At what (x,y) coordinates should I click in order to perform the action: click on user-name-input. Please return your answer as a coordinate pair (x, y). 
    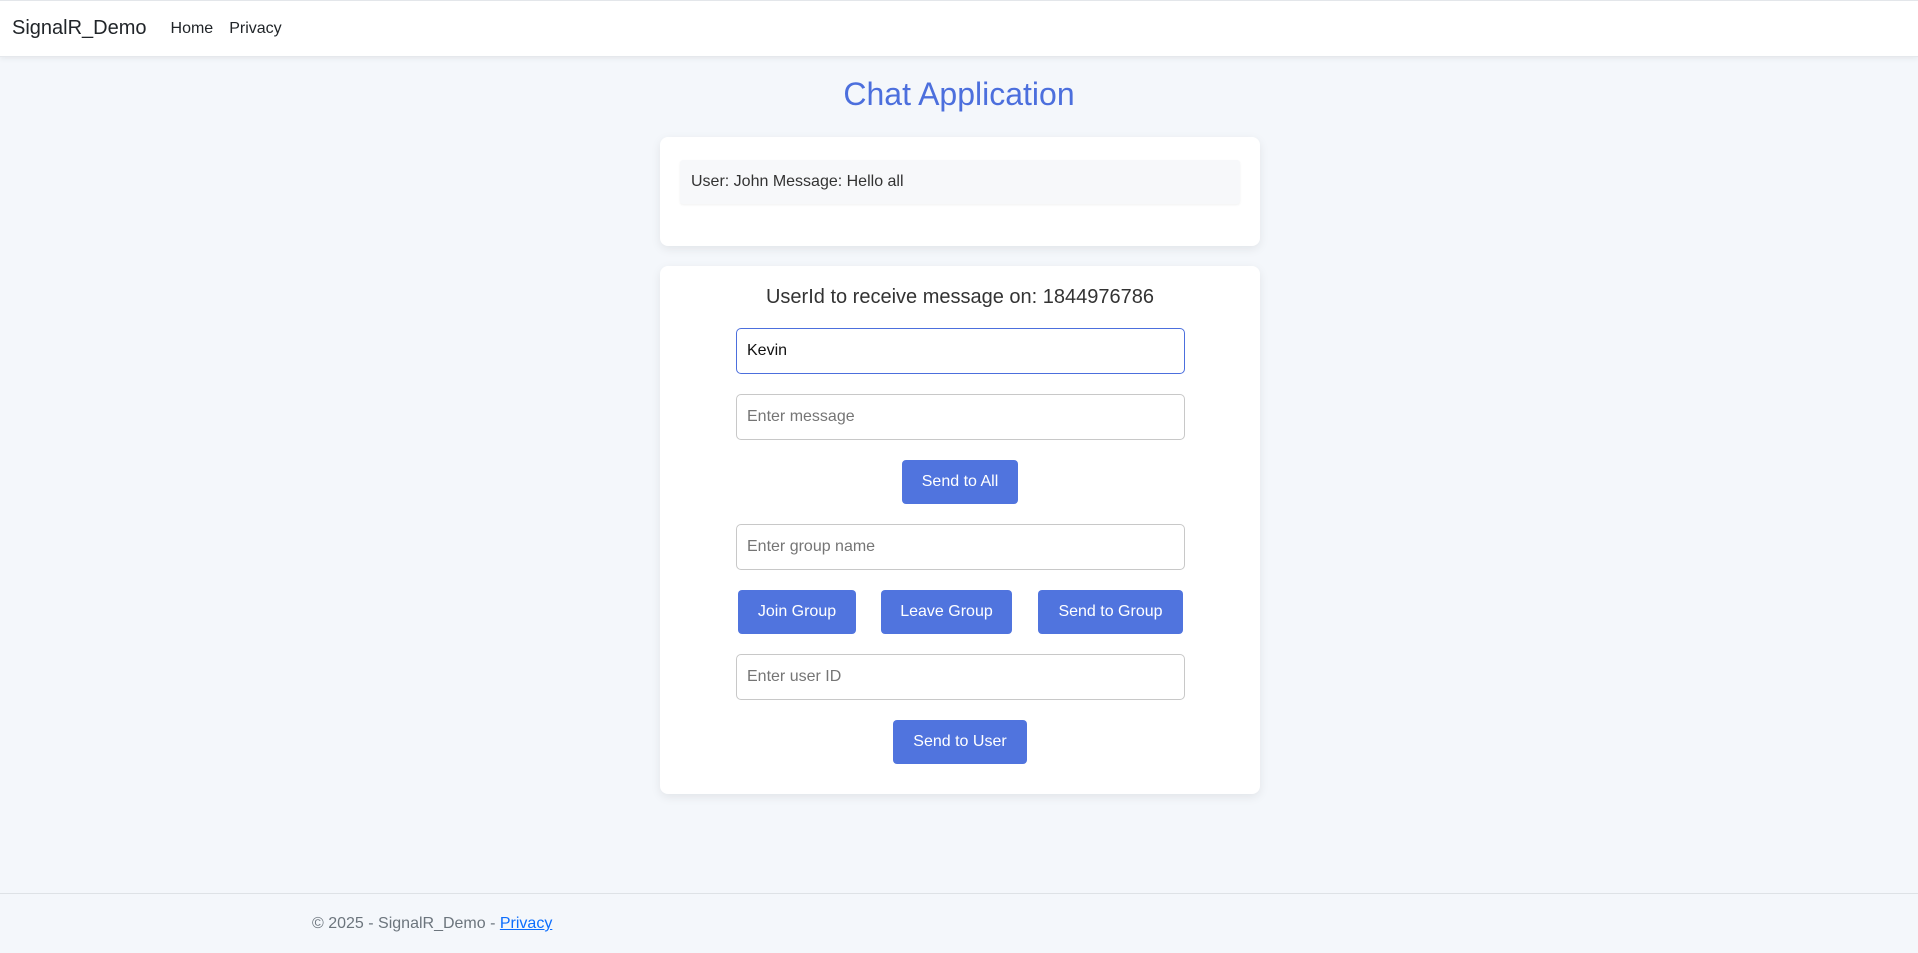
    Looking at the image, I should click on (960, 351).